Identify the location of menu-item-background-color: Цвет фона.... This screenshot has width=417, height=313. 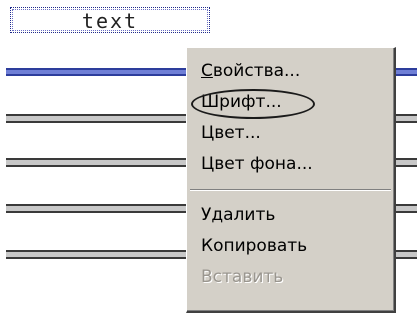
(290, 164).